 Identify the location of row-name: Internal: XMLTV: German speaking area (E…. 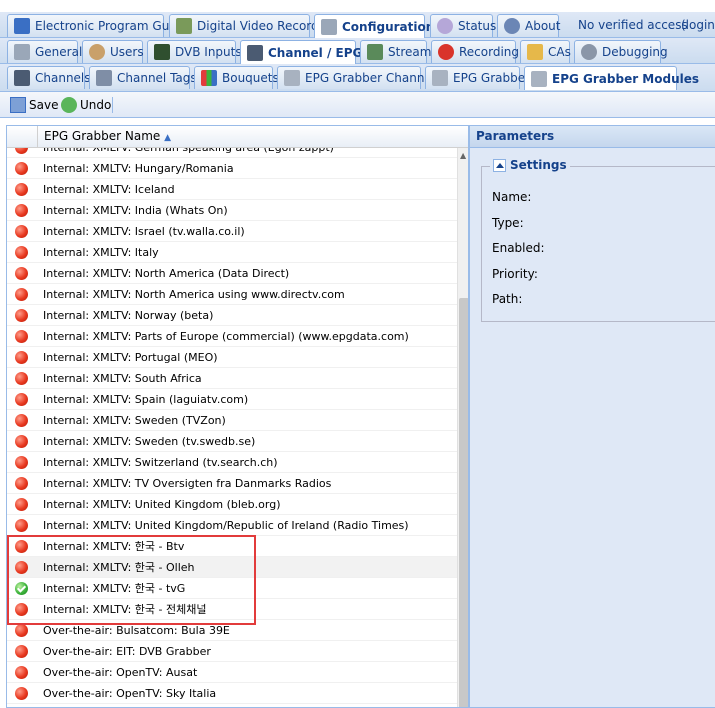
(188, 153).